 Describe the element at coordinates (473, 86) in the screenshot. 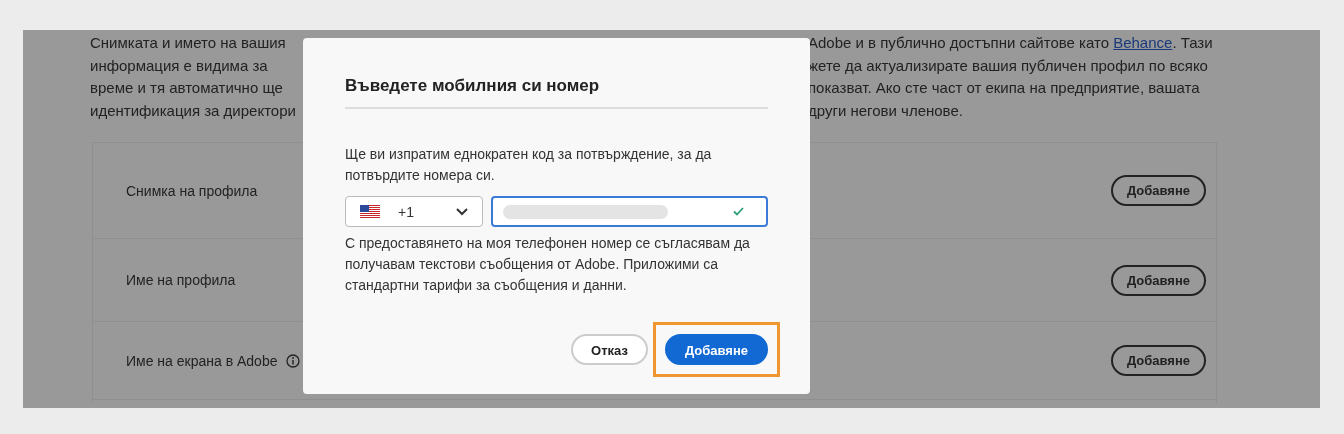

I see `dialog-title: Въведете мобилния си номер` at that location.